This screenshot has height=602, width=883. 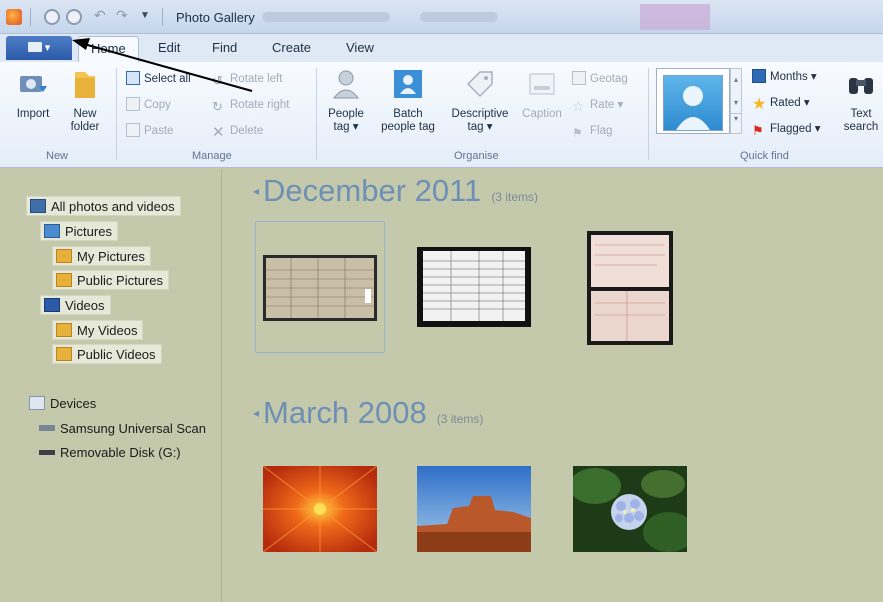 I want to click on nav-pictures-label: Pictures, so click(x=88, y=231).